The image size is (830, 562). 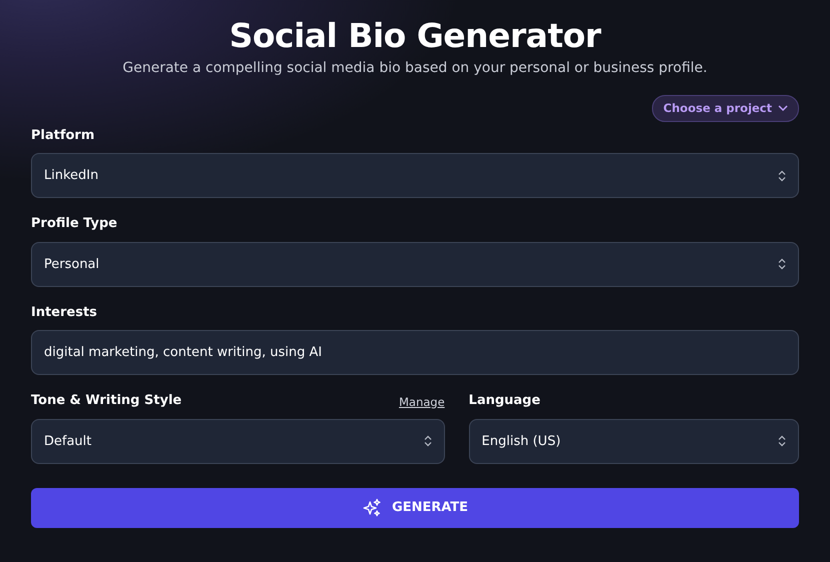 I want to click on select-field: LinkedIn, so click(x=415, y=175).